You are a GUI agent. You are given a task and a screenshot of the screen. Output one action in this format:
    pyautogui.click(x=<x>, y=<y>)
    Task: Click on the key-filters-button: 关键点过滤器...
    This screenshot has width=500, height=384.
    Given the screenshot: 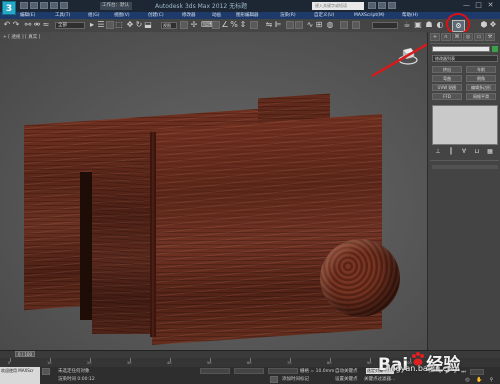 What is the action you would take?
    pyautogui.click(x=379, y=379)
    